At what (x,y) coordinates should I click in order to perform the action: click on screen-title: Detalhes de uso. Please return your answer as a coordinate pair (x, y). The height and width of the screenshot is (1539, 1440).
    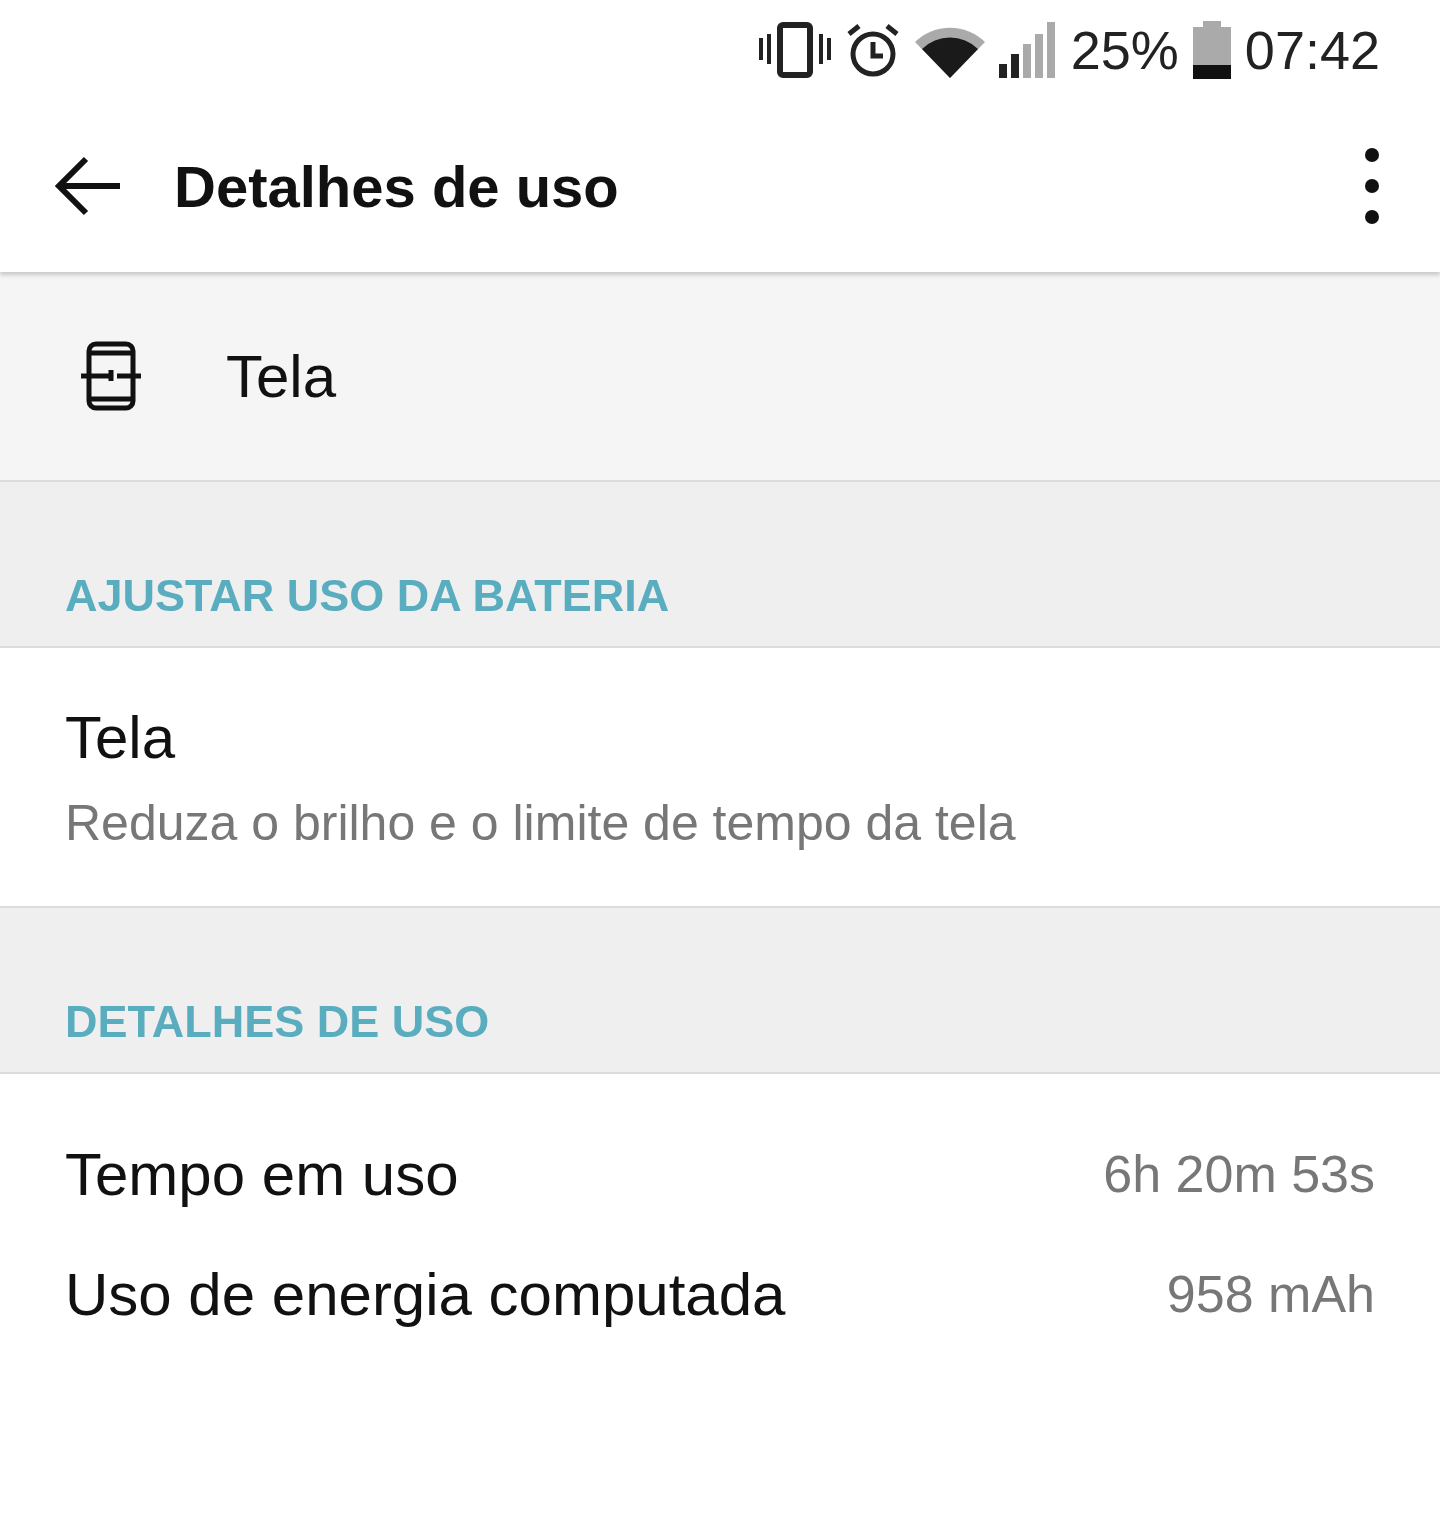
    Looking at the image, I should click on (397, 186).